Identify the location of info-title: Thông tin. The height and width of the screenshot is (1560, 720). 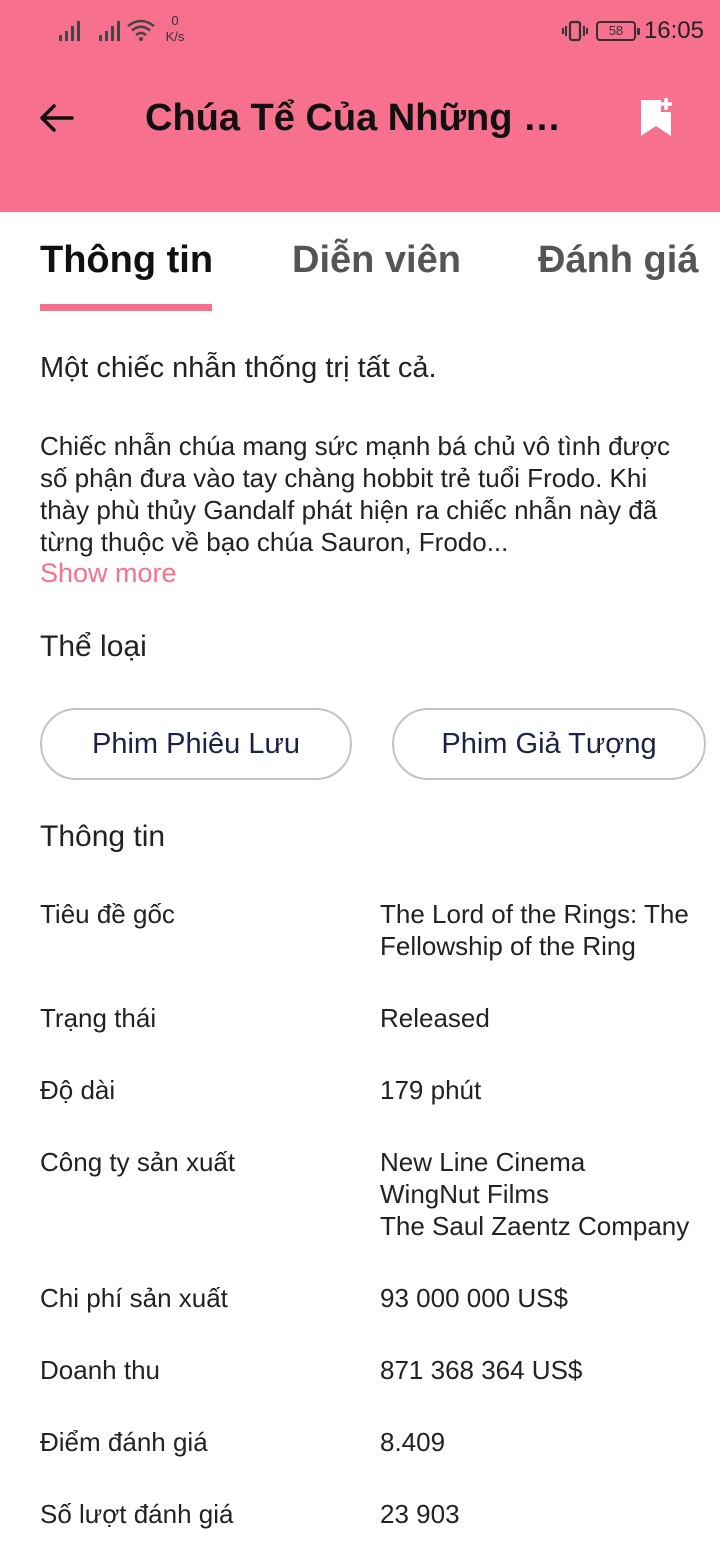
(103, 836).